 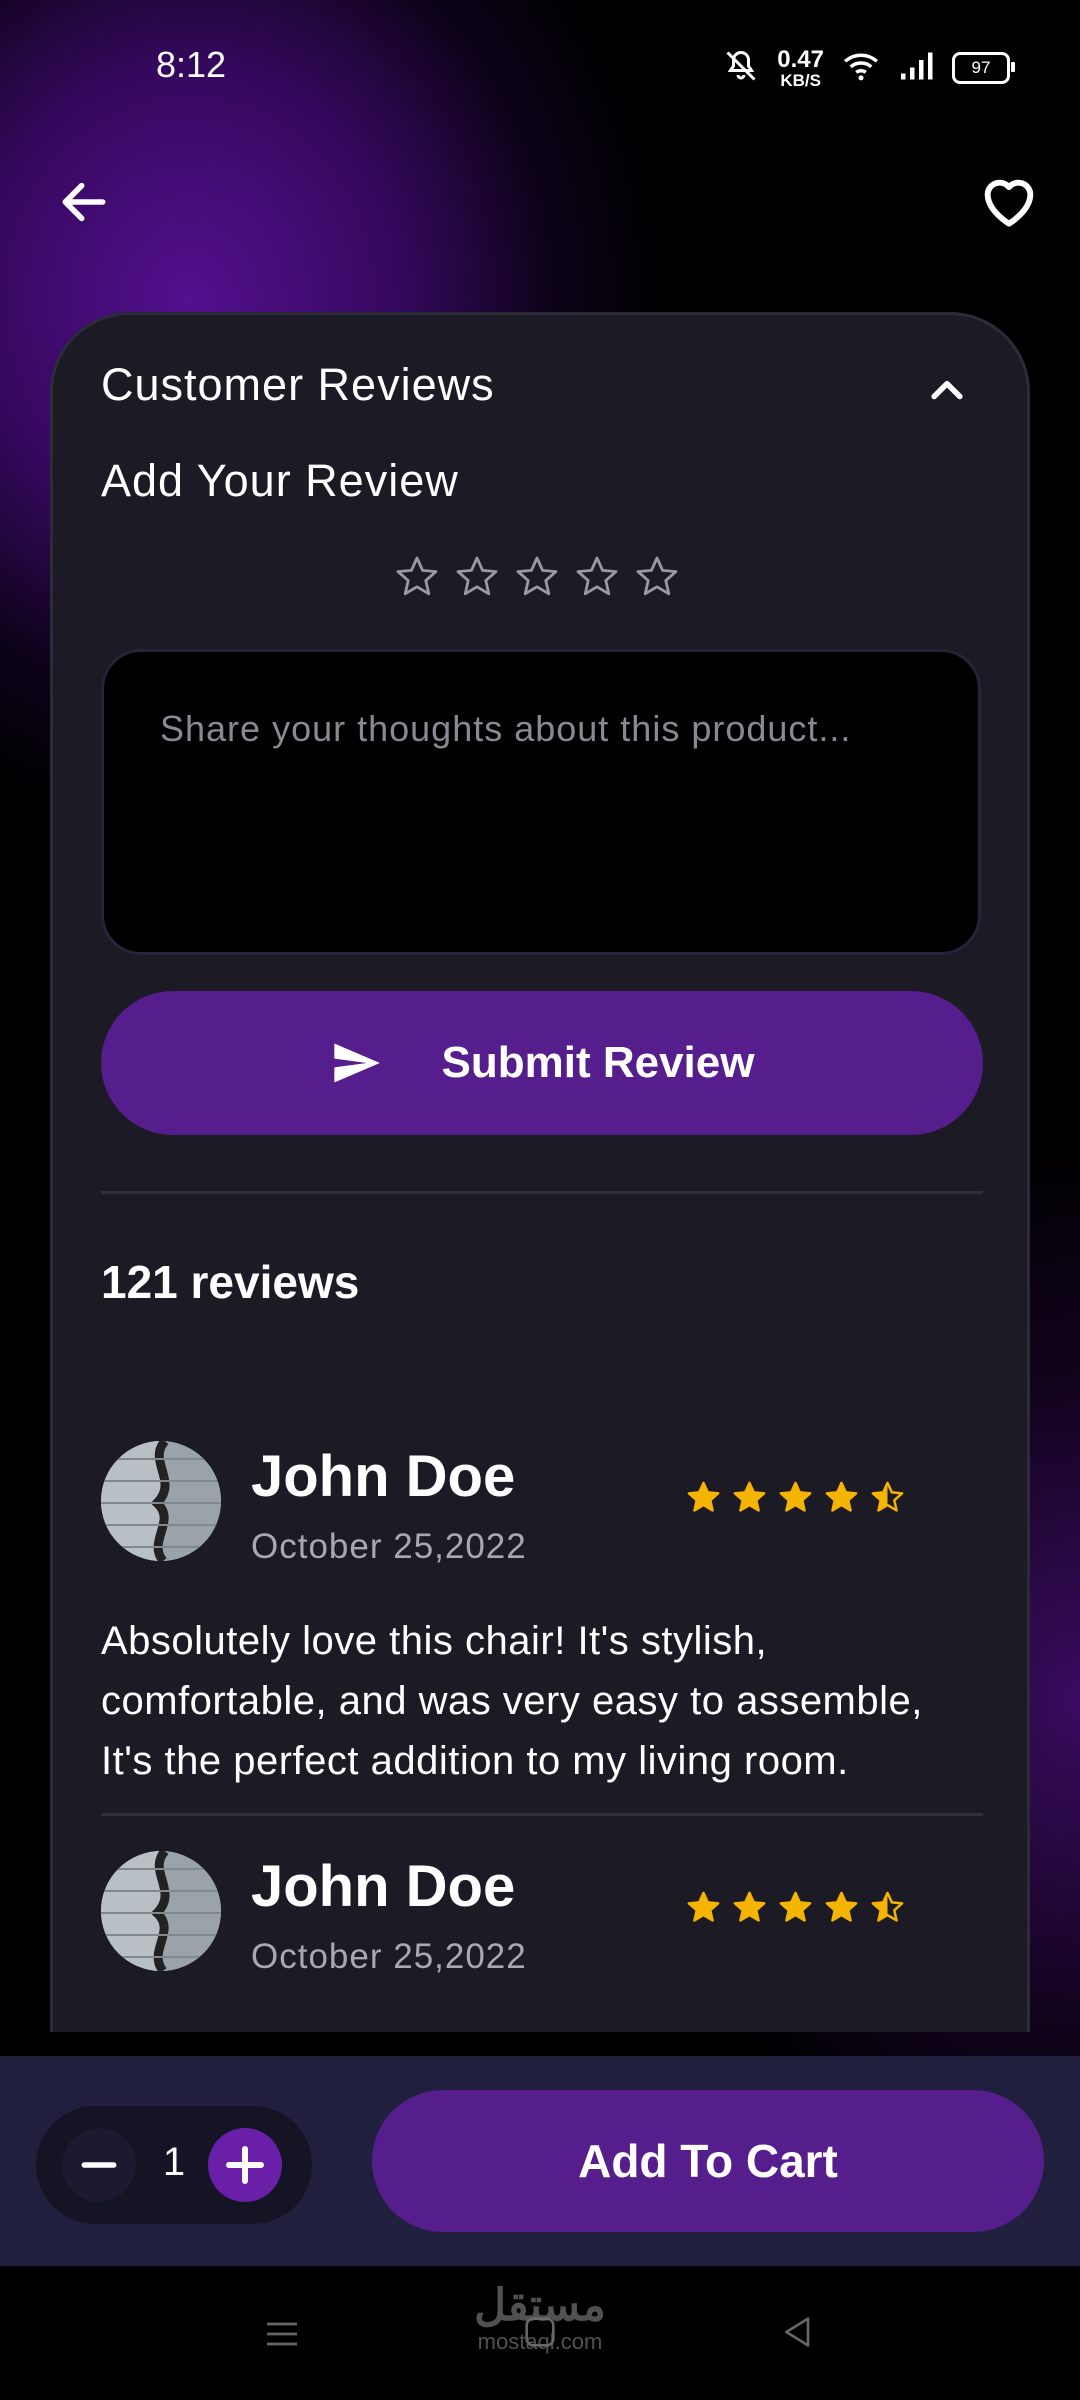 What do you see at coordinates (981, 67) in the screenshot?
I see `battery-level: 97` at bounding box center [981, 67].